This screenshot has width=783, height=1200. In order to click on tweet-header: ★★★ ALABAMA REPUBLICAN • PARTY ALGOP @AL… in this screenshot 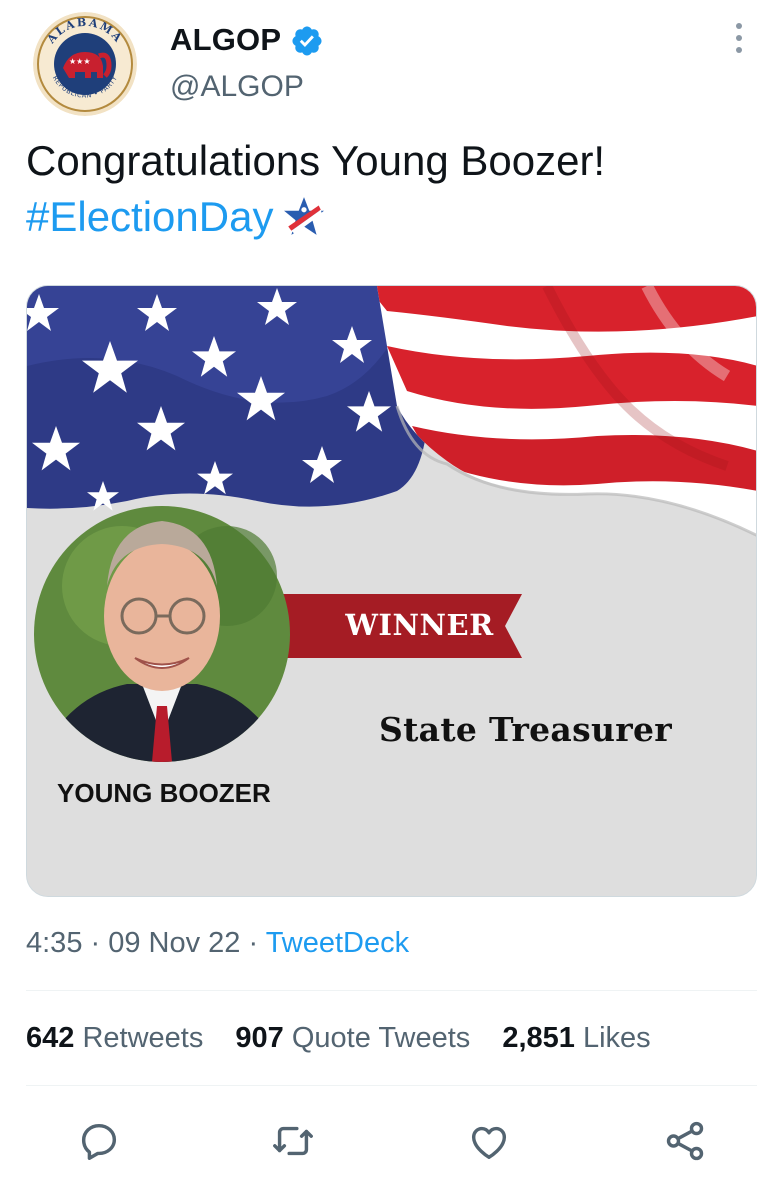, I will do `click(391, 60)`.